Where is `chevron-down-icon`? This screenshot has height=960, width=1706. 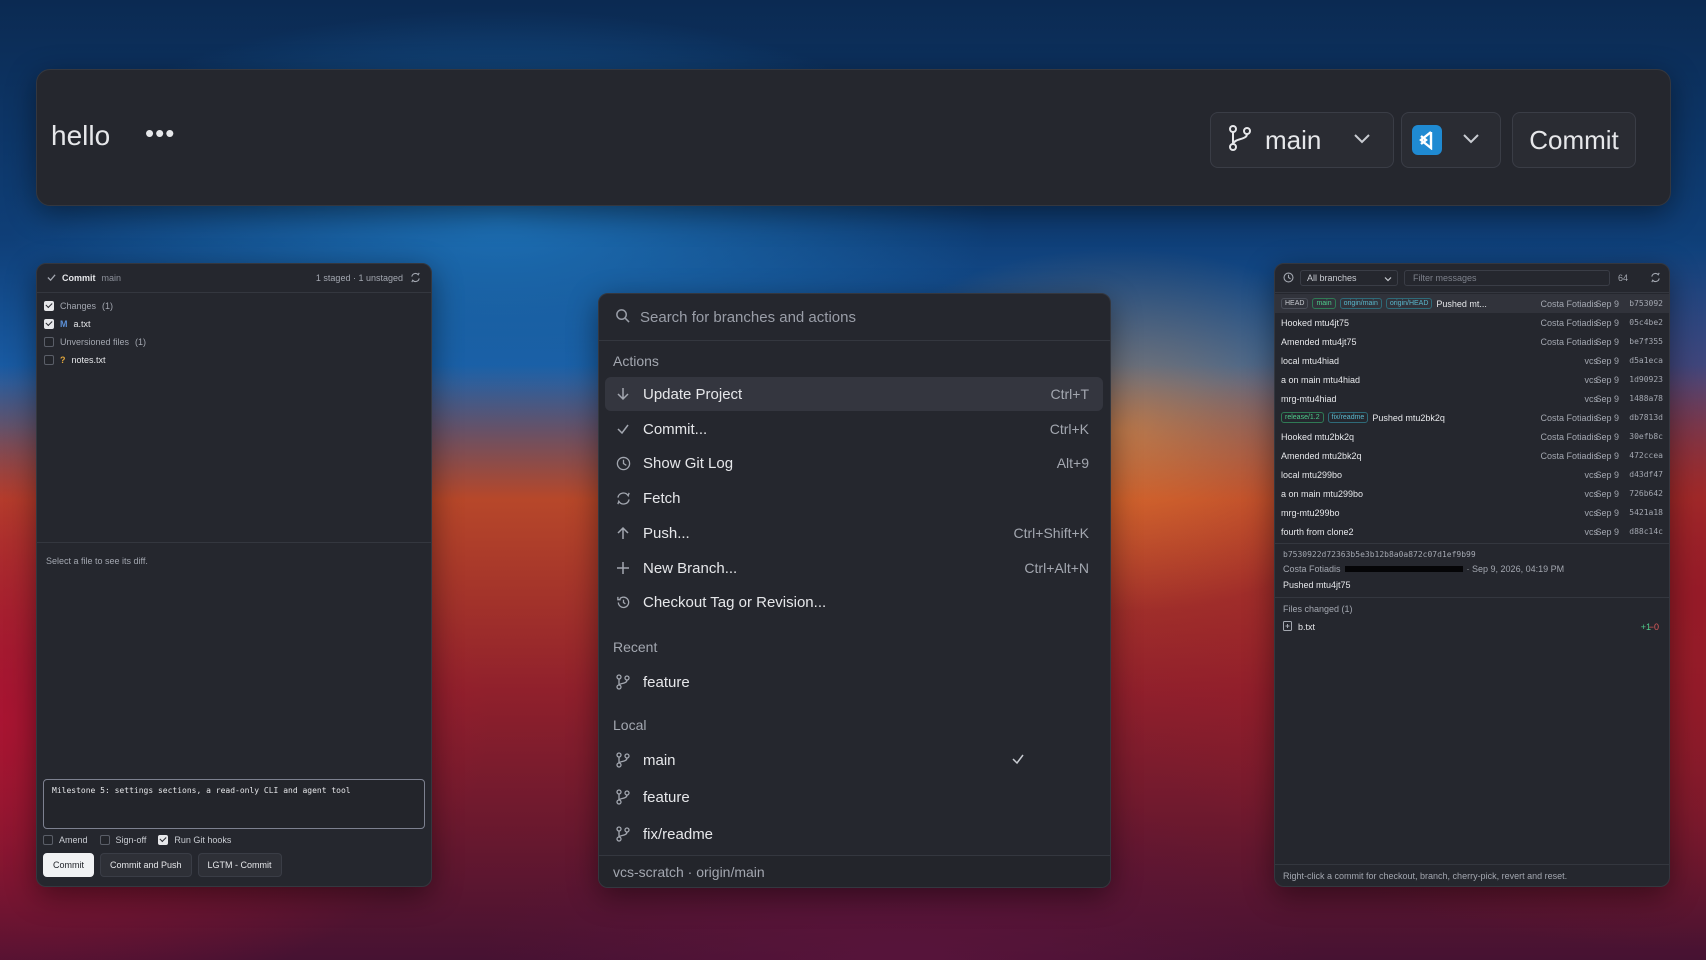
chevron-down-icon is located at coordinates (1471, 140).